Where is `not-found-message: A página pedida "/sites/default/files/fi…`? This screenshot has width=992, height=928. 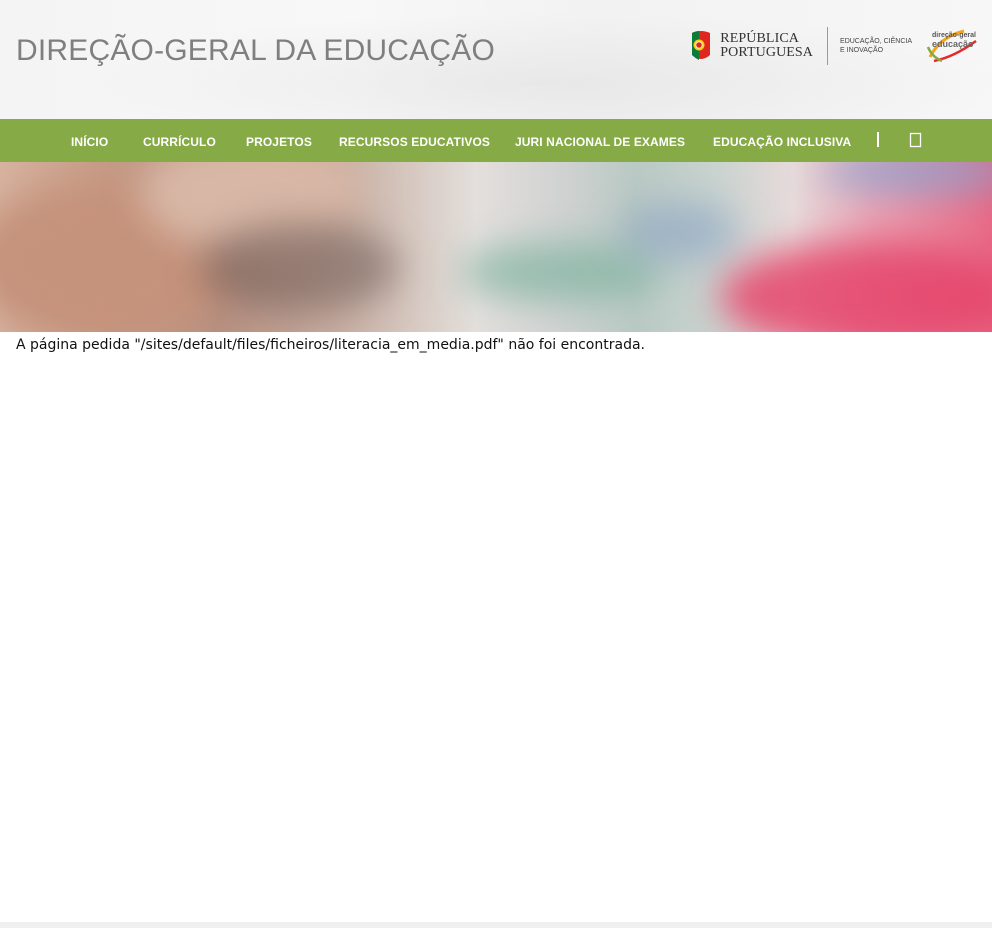
not-found-message: A página pedida "/sites/default/files/fi… is located at coordinates (330, 345).